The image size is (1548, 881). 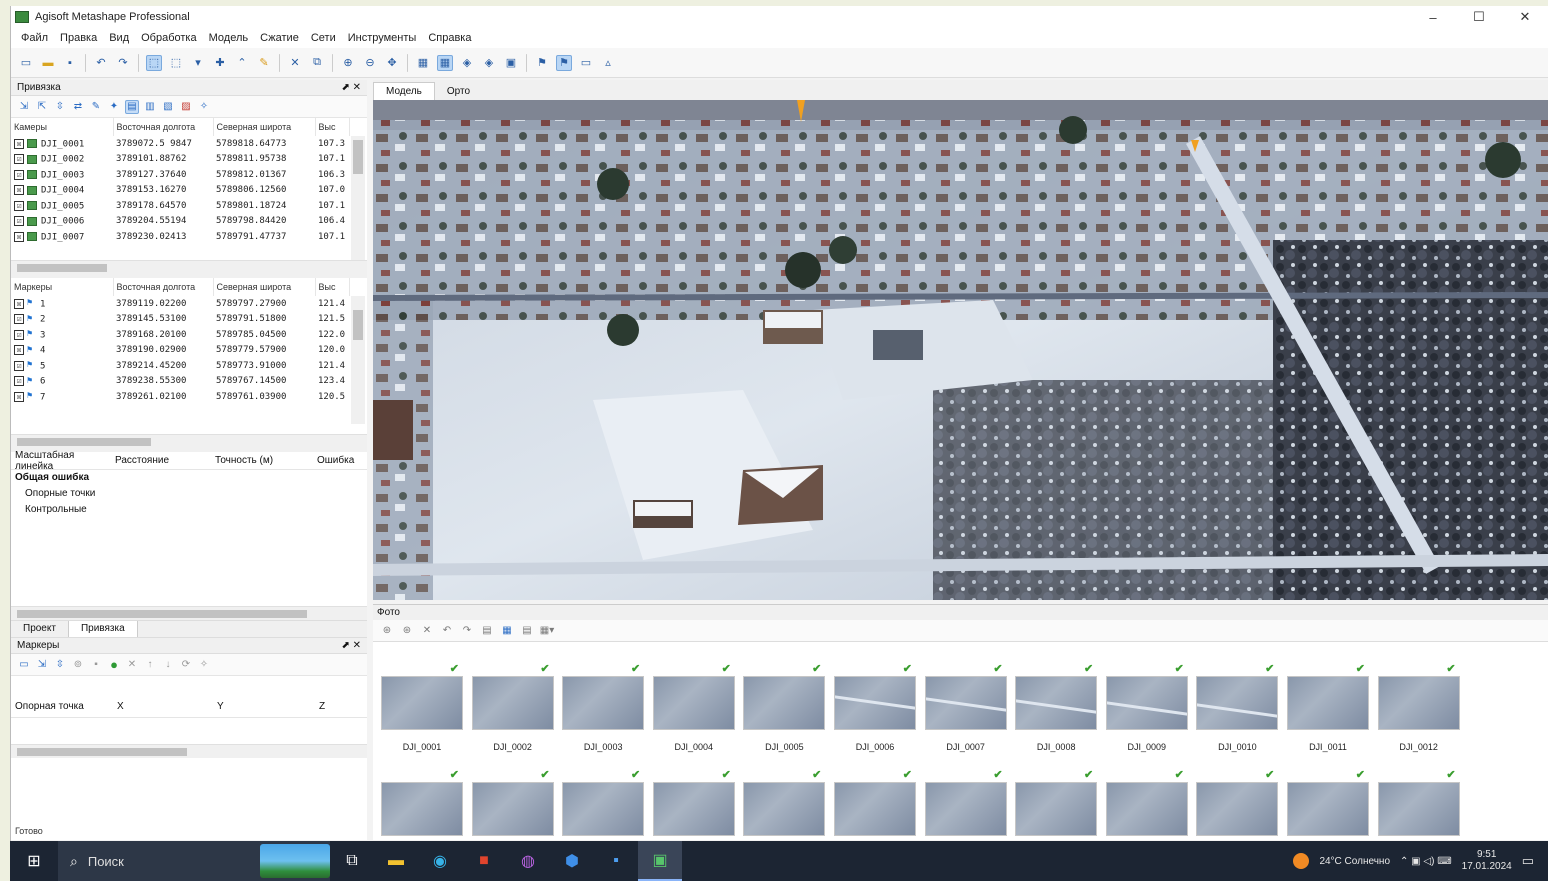 What do you see at coordinates (458, 91) in the screenshot?
I see `tab-ortho: Орто` at bounding box center [458, 91].